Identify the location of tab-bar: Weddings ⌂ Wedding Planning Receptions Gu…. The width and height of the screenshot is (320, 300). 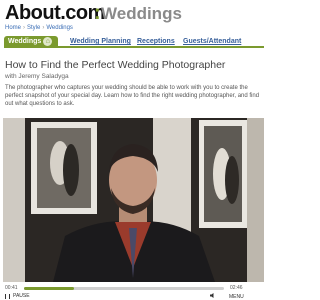
(134, 42).